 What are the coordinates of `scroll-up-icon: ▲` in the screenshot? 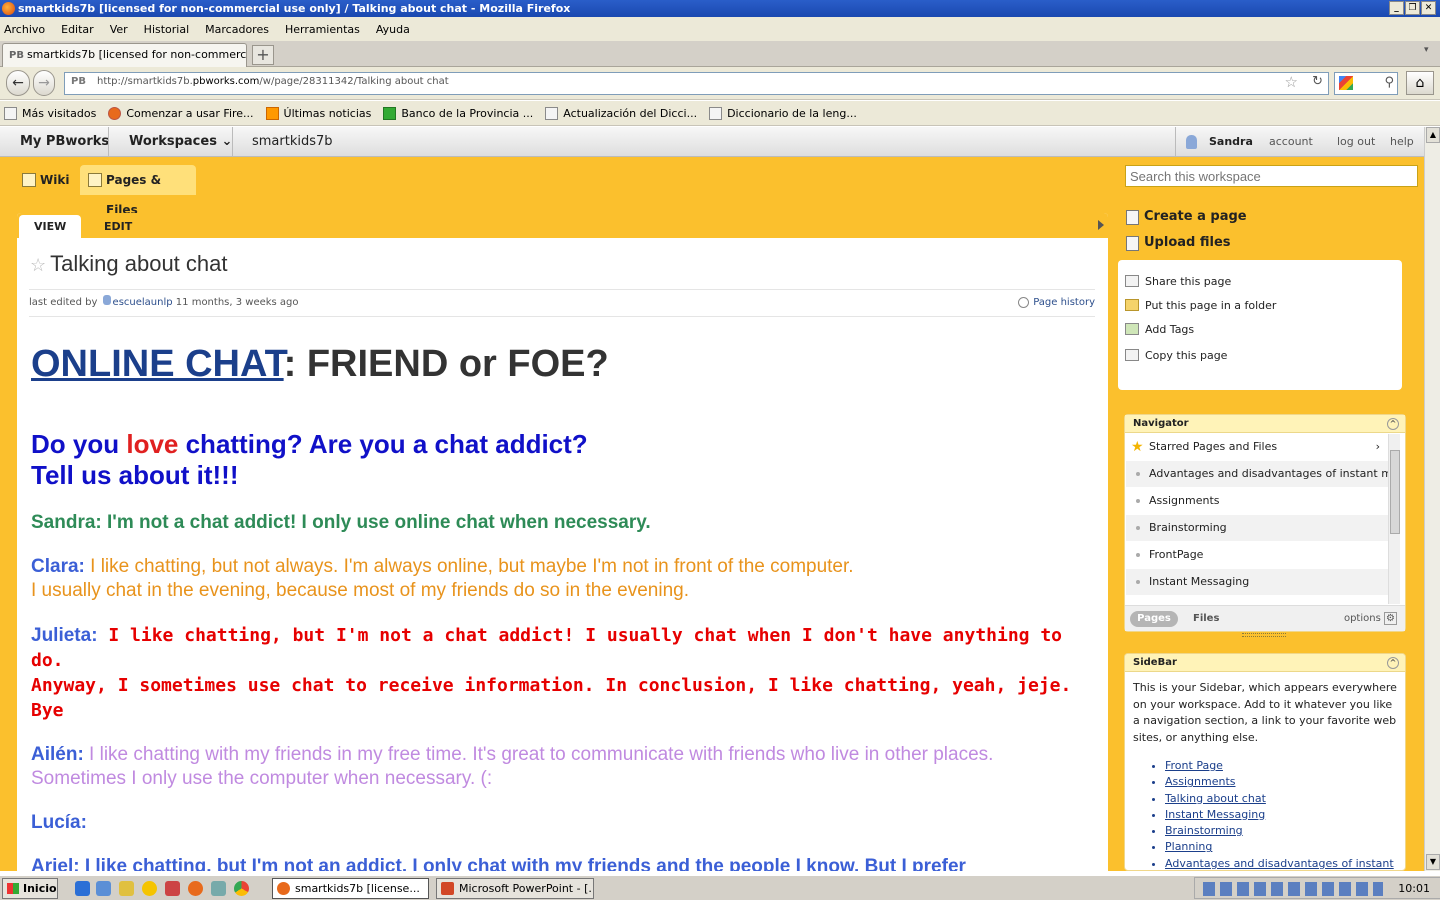 It's located at (1433, 135).